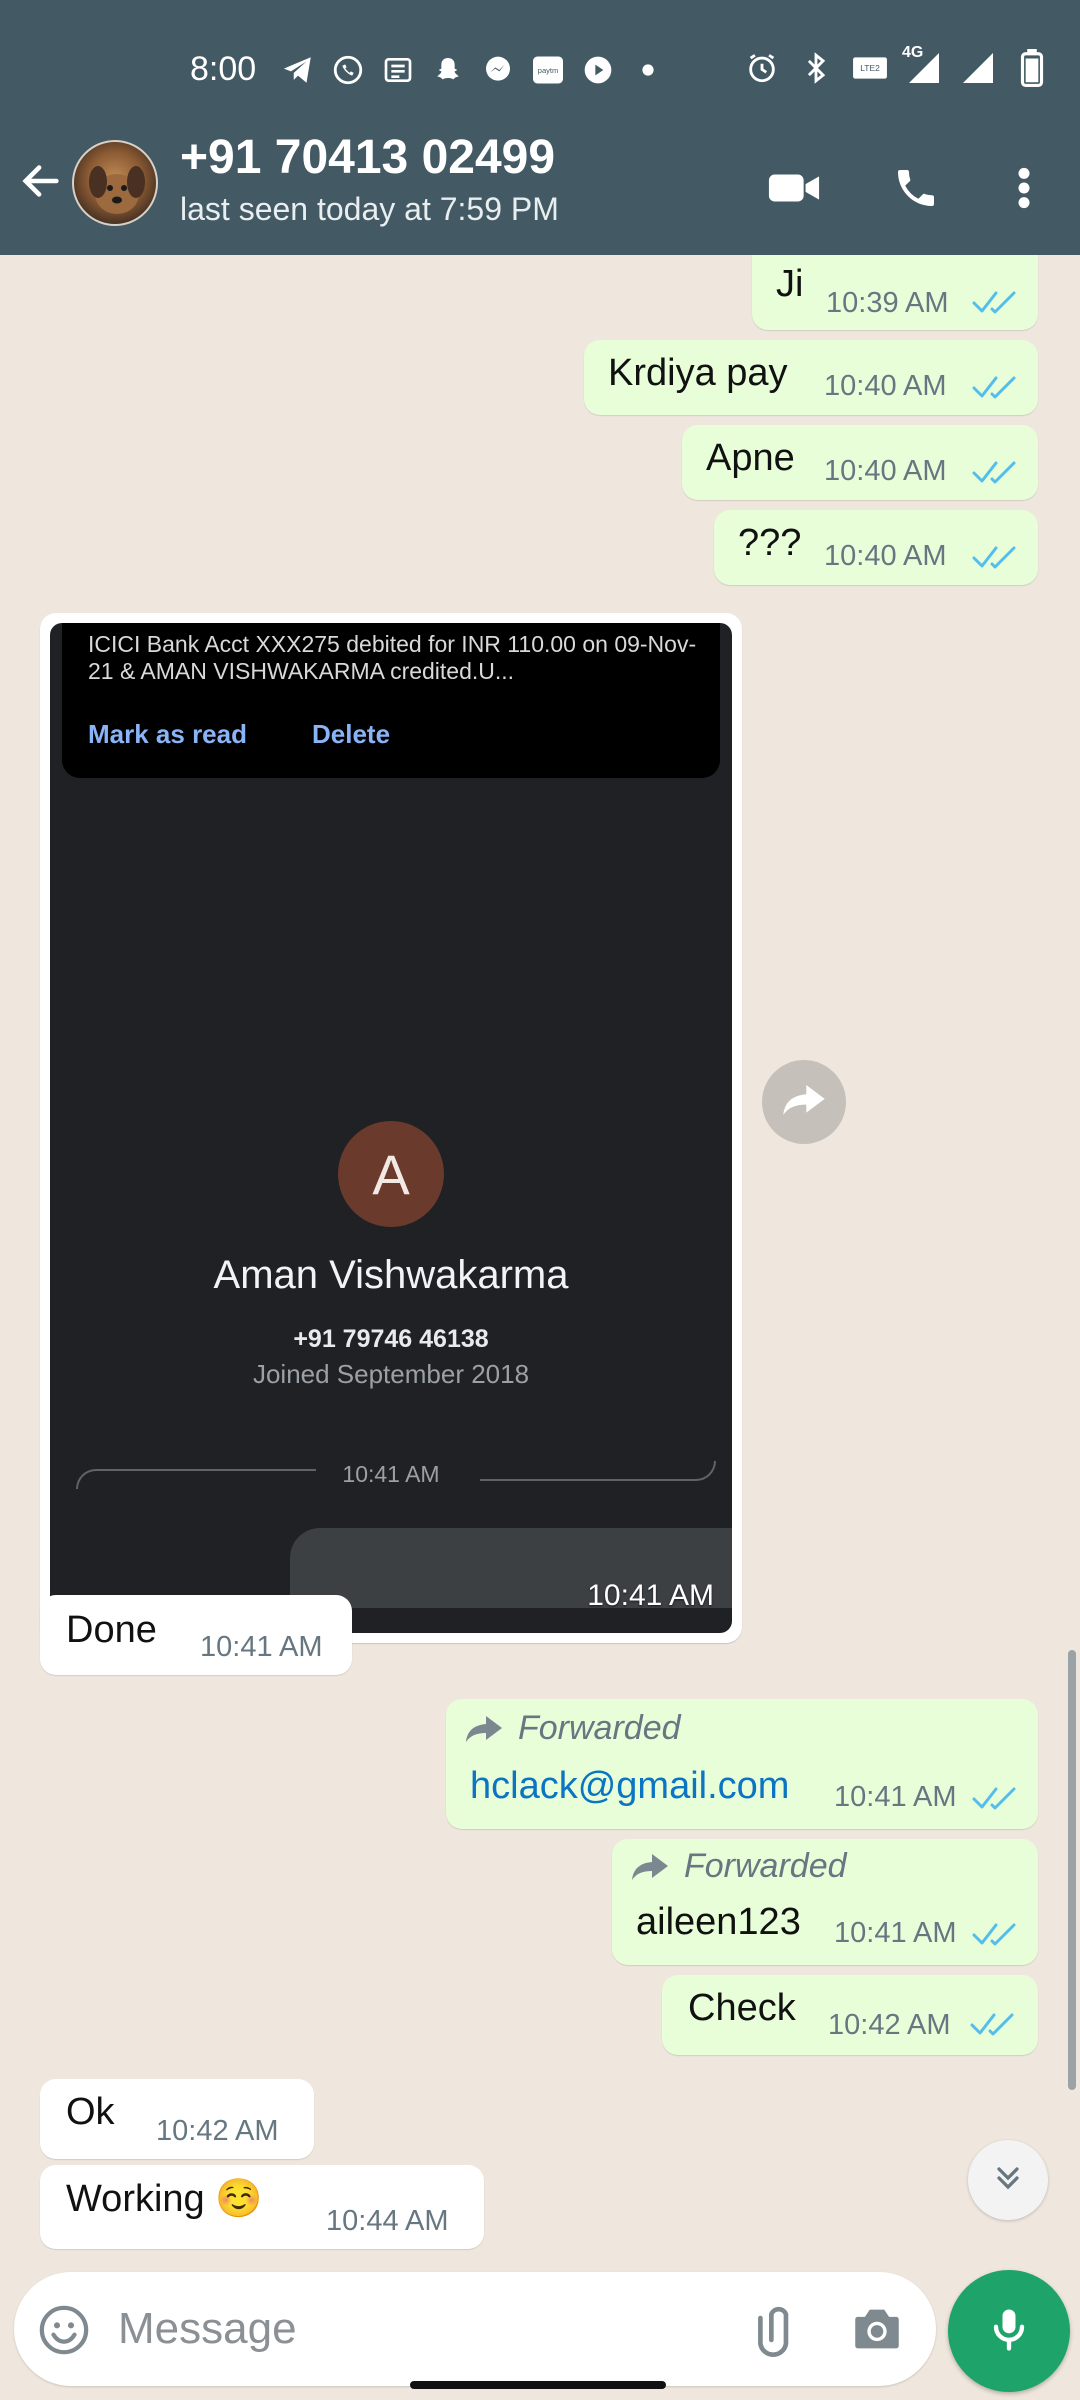 This screenshot has width=1080, height=2400. What do you see at coordinates (391, 1174) in the screenshot?
I see `payee-avatar: A` at bounding box center [391, 1174].